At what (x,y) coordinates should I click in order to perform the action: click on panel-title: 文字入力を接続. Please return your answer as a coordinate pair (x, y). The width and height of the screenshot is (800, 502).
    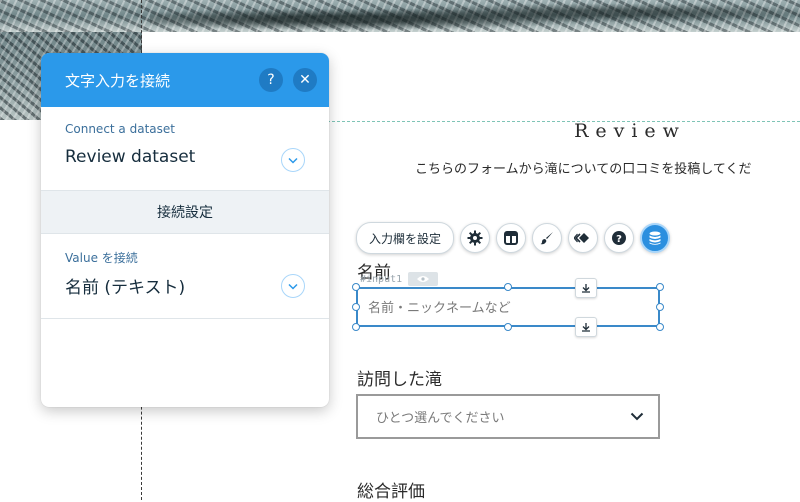
    Looking at the image, I should click on (118, 80).